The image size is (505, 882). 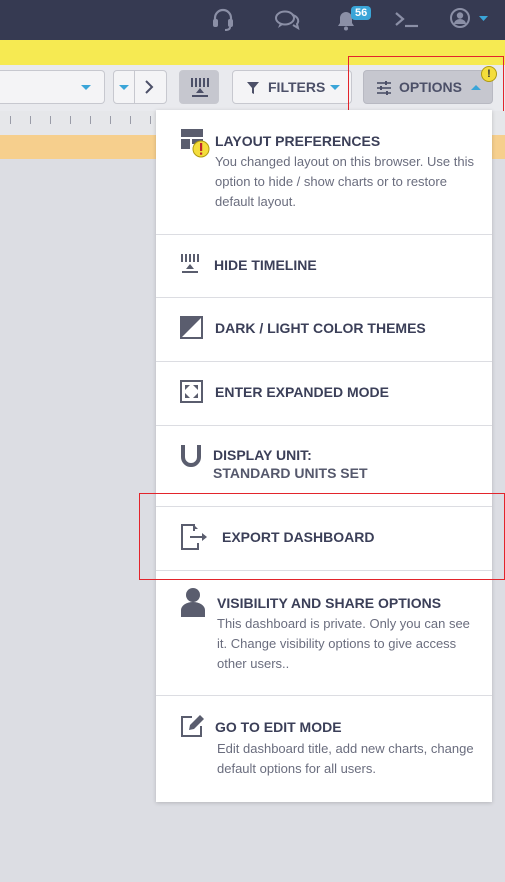 I want to click on filters-button: FILTERS, so click(x=292, y=87).